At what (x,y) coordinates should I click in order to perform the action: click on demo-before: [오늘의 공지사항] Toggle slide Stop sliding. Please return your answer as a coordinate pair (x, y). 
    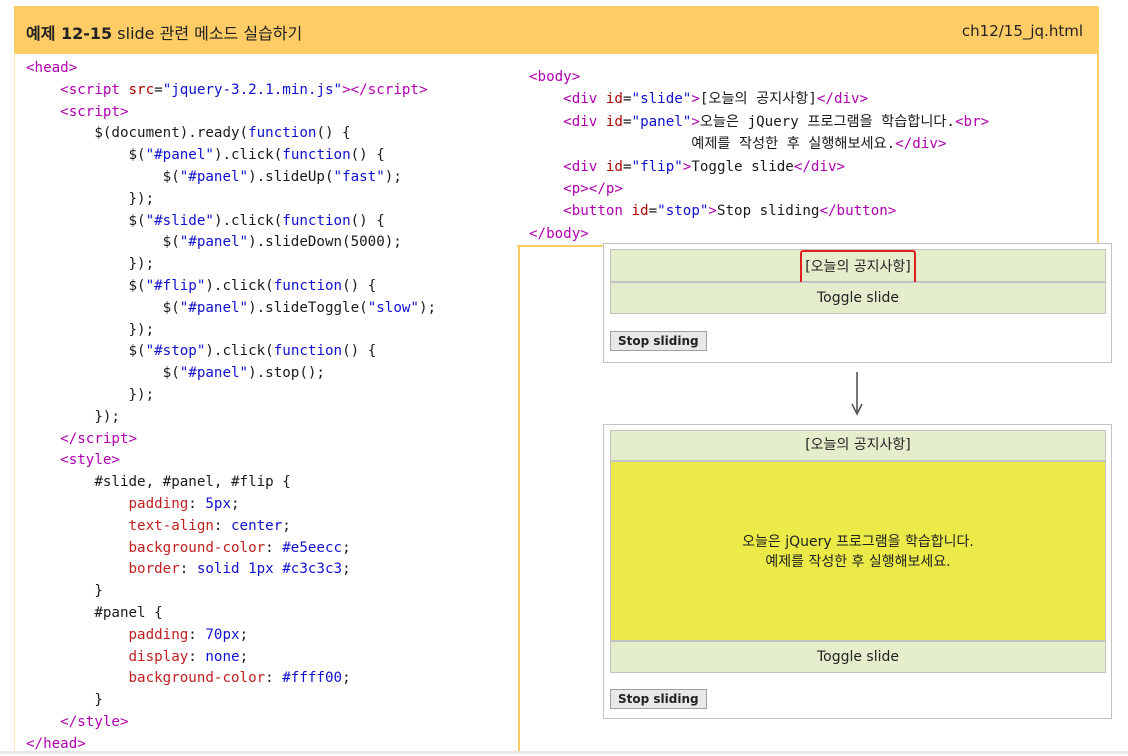
    Looking at the image, I should click on (857, 303).